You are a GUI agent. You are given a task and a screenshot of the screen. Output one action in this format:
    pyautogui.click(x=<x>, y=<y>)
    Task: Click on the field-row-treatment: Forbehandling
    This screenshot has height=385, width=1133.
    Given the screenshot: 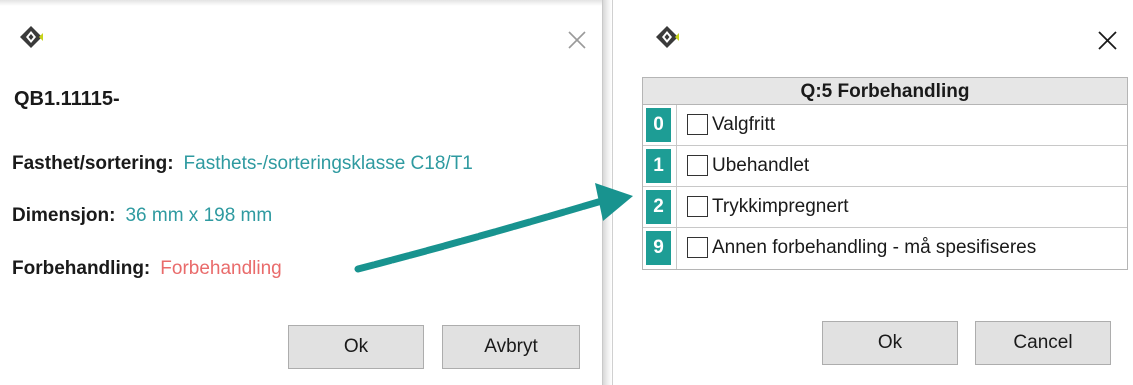 What is the action you would take?
    pyautogui.click(x=147, y=269)
    